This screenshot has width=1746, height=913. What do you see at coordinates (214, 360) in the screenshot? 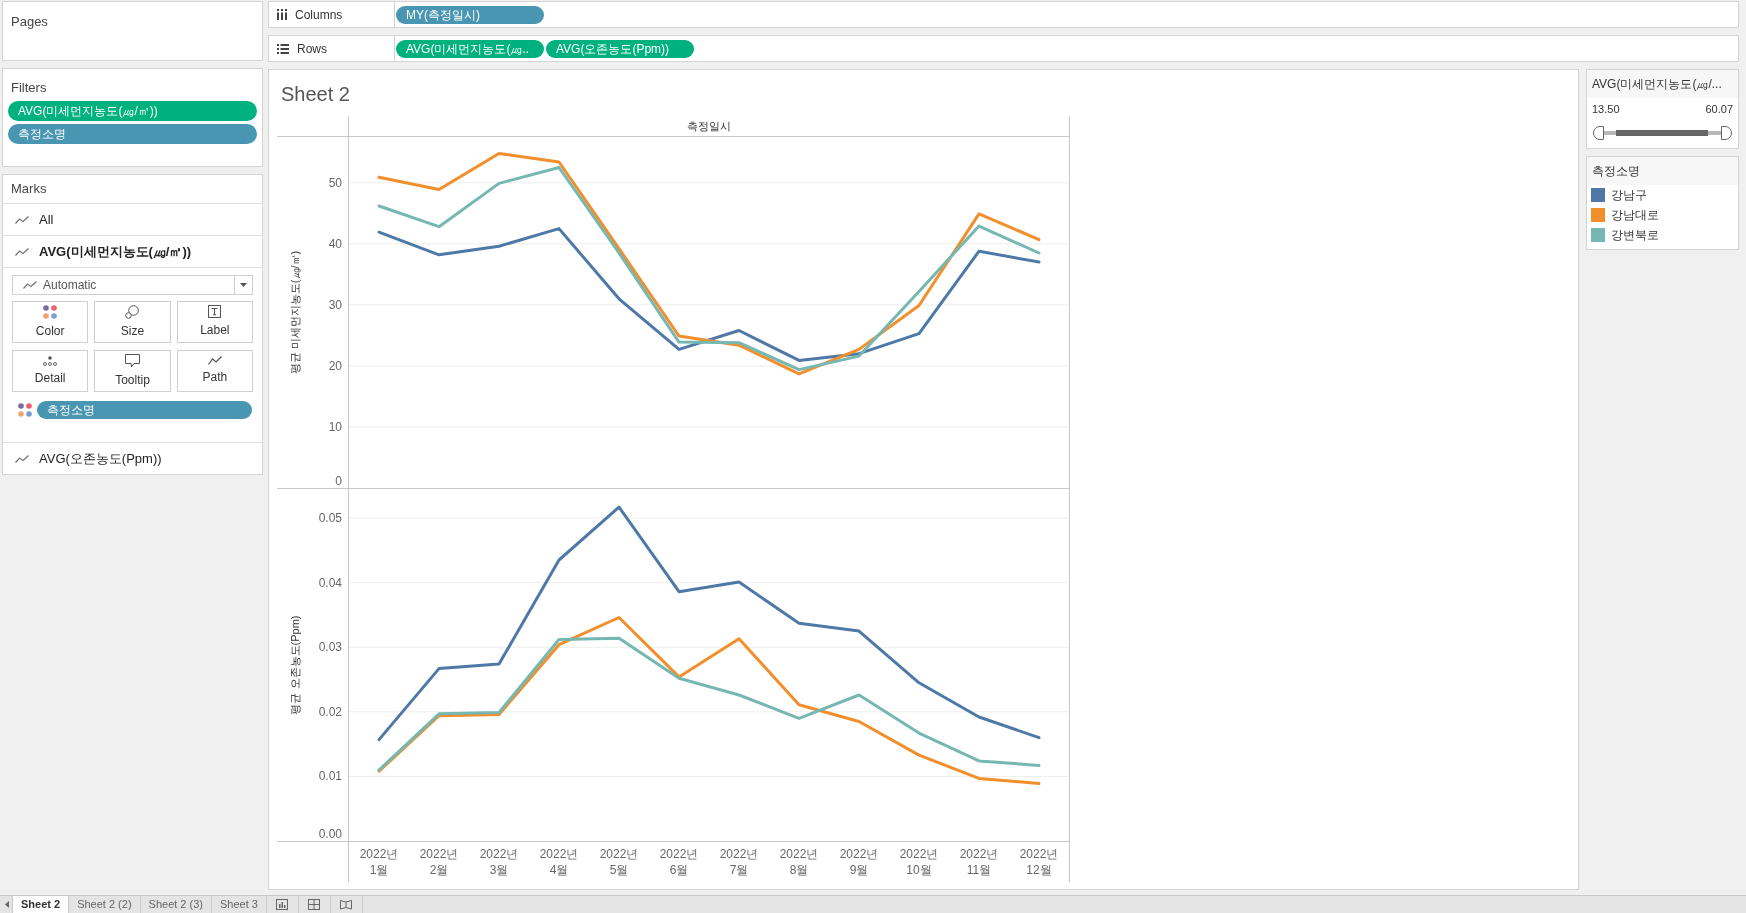
I see `line-icon` at bounding box center [214, 360].